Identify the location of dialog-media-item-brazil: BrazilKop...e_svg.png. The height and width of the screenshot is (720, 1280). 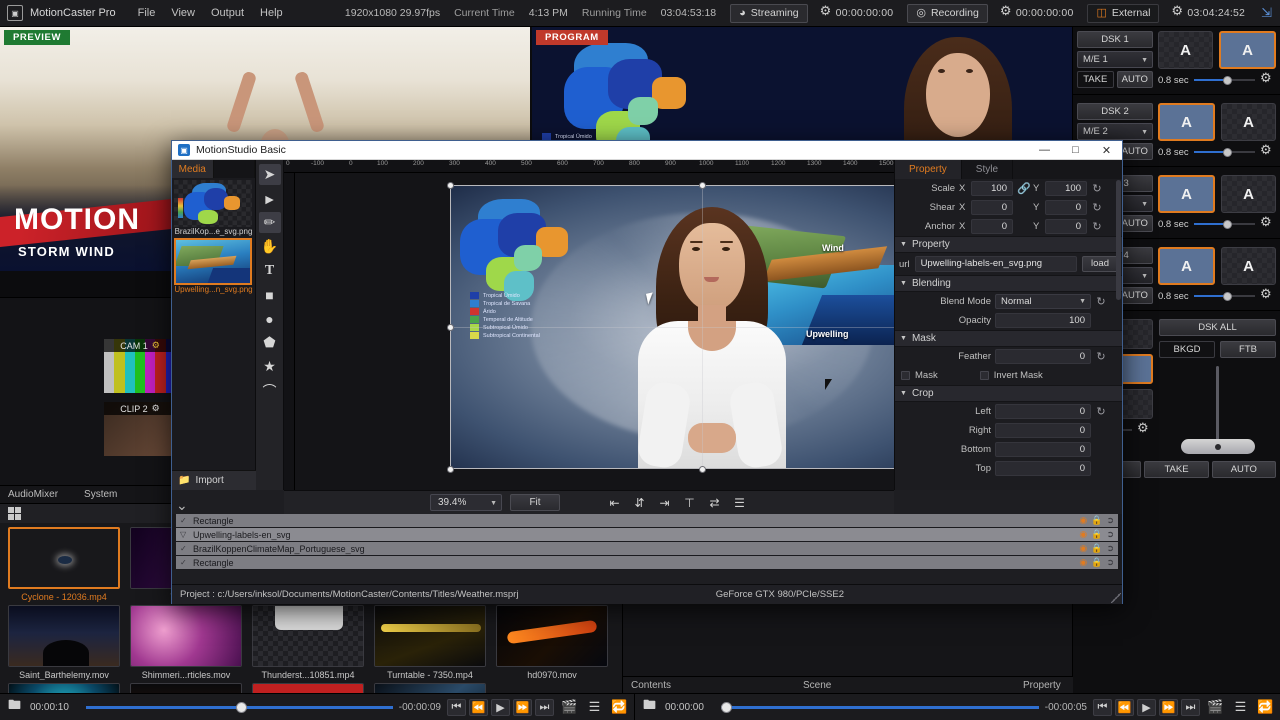
(213, 208).